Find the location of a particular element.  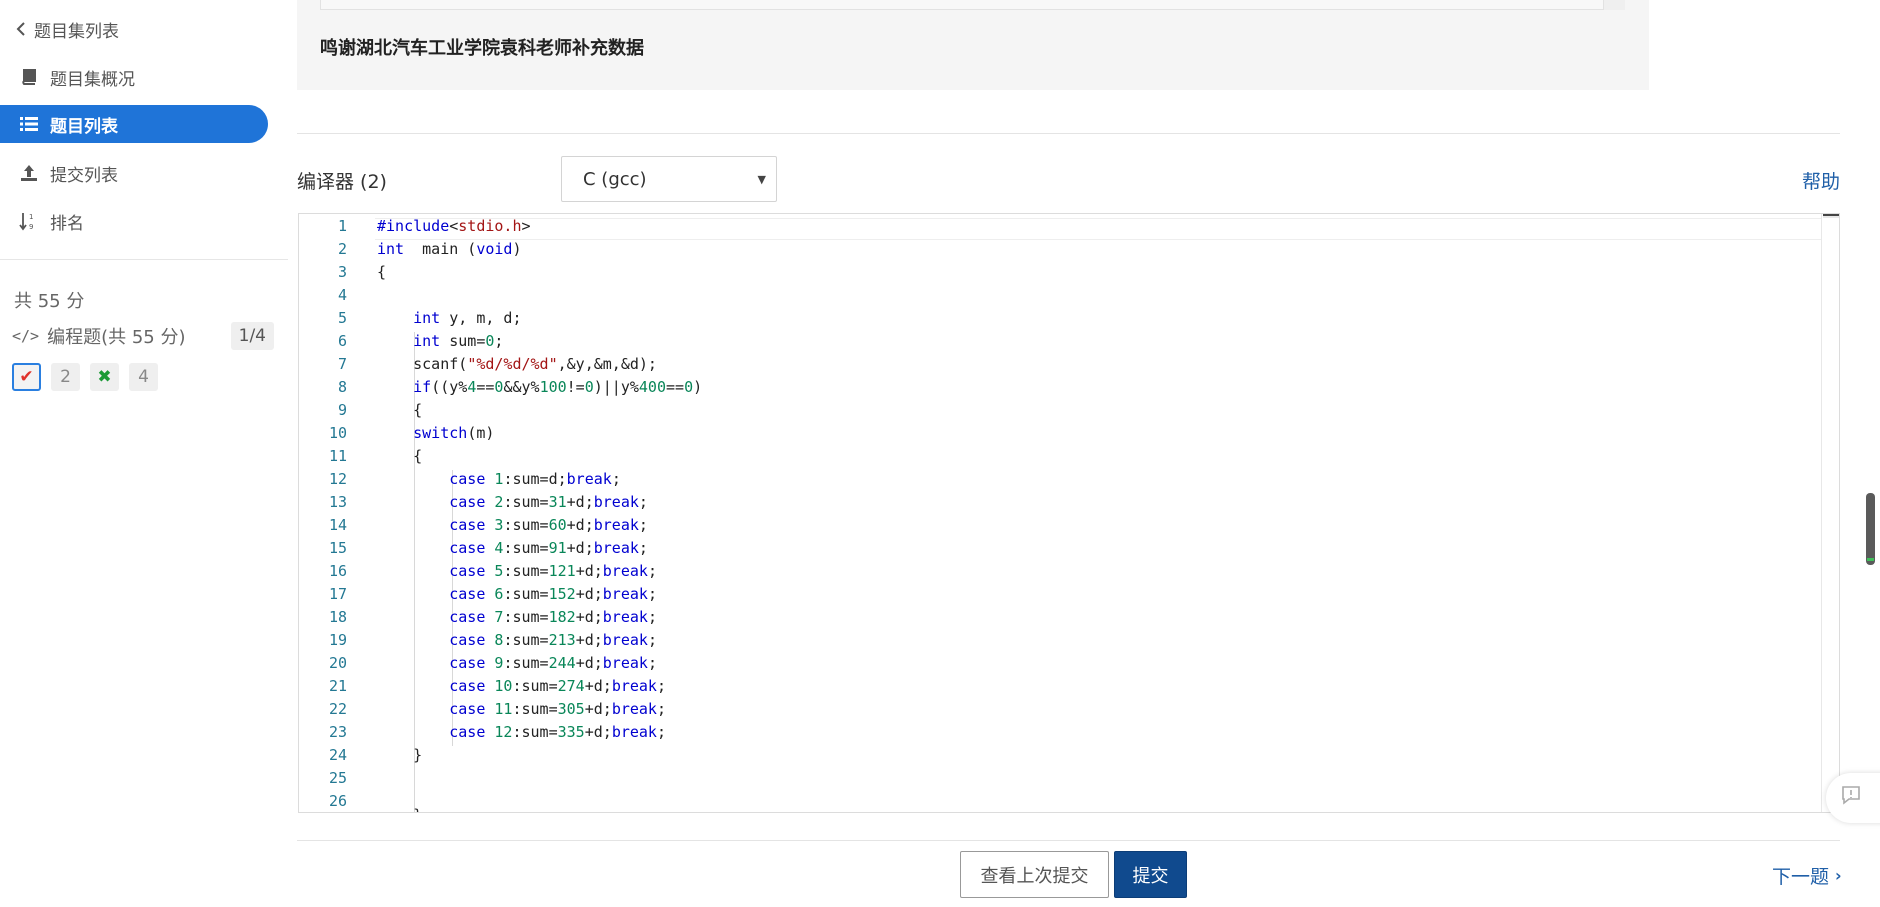

code-line: case 9:sum=244+d;break; is located at coordinates (553, 663).